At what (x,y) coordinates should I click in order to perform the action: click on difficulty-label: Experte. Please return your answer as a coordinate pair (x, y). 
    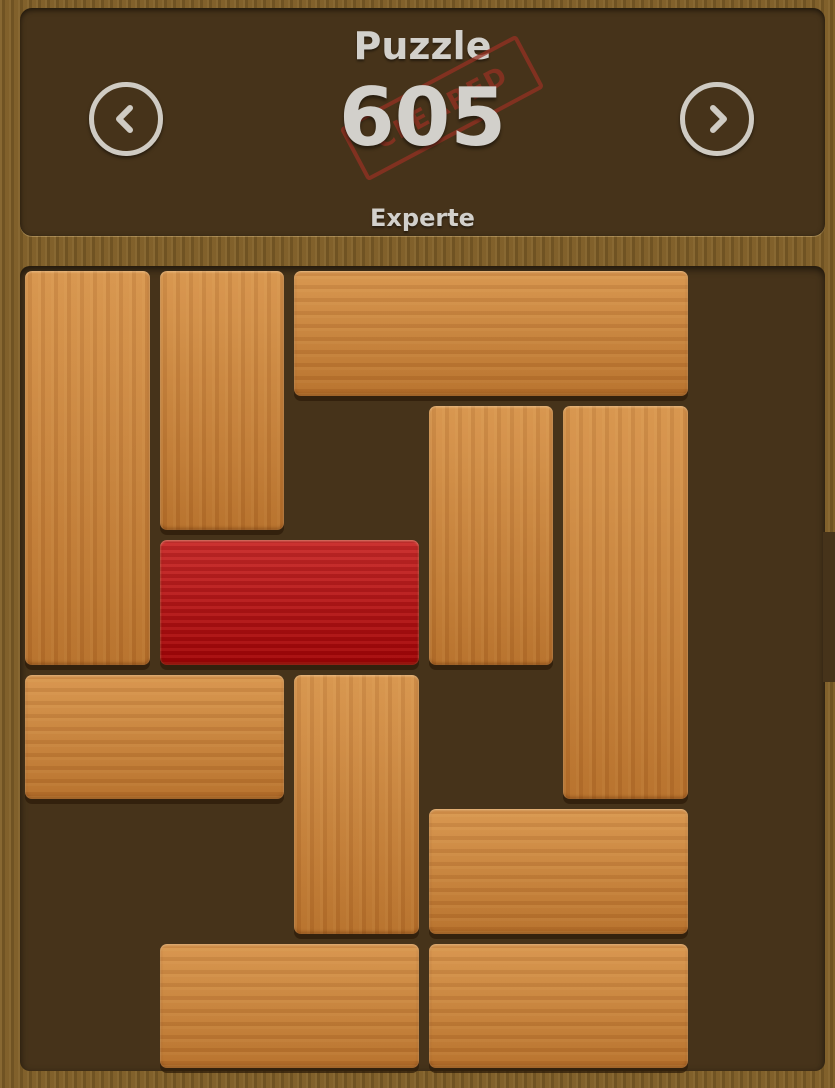
    Looking at the image, I should click on (422, 218).